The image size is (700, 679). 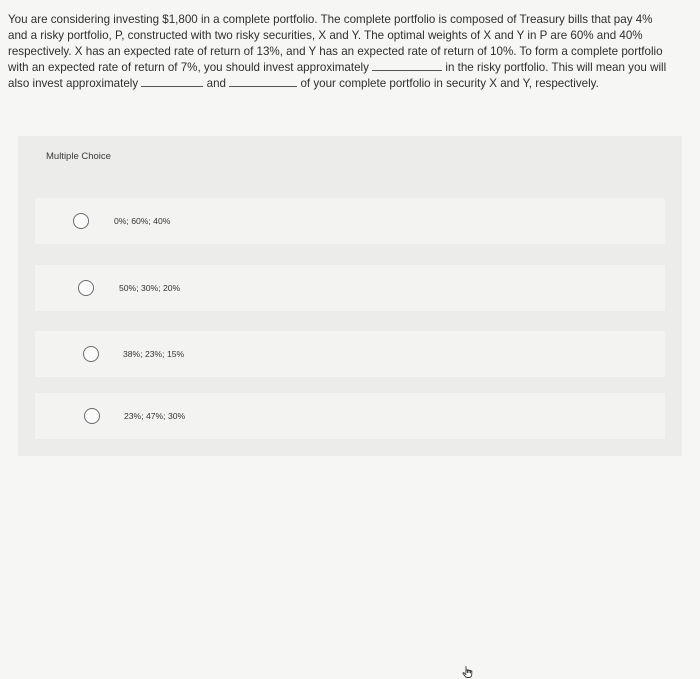 I want to click on hand-pointer-icon, so click(x=467, y=672).